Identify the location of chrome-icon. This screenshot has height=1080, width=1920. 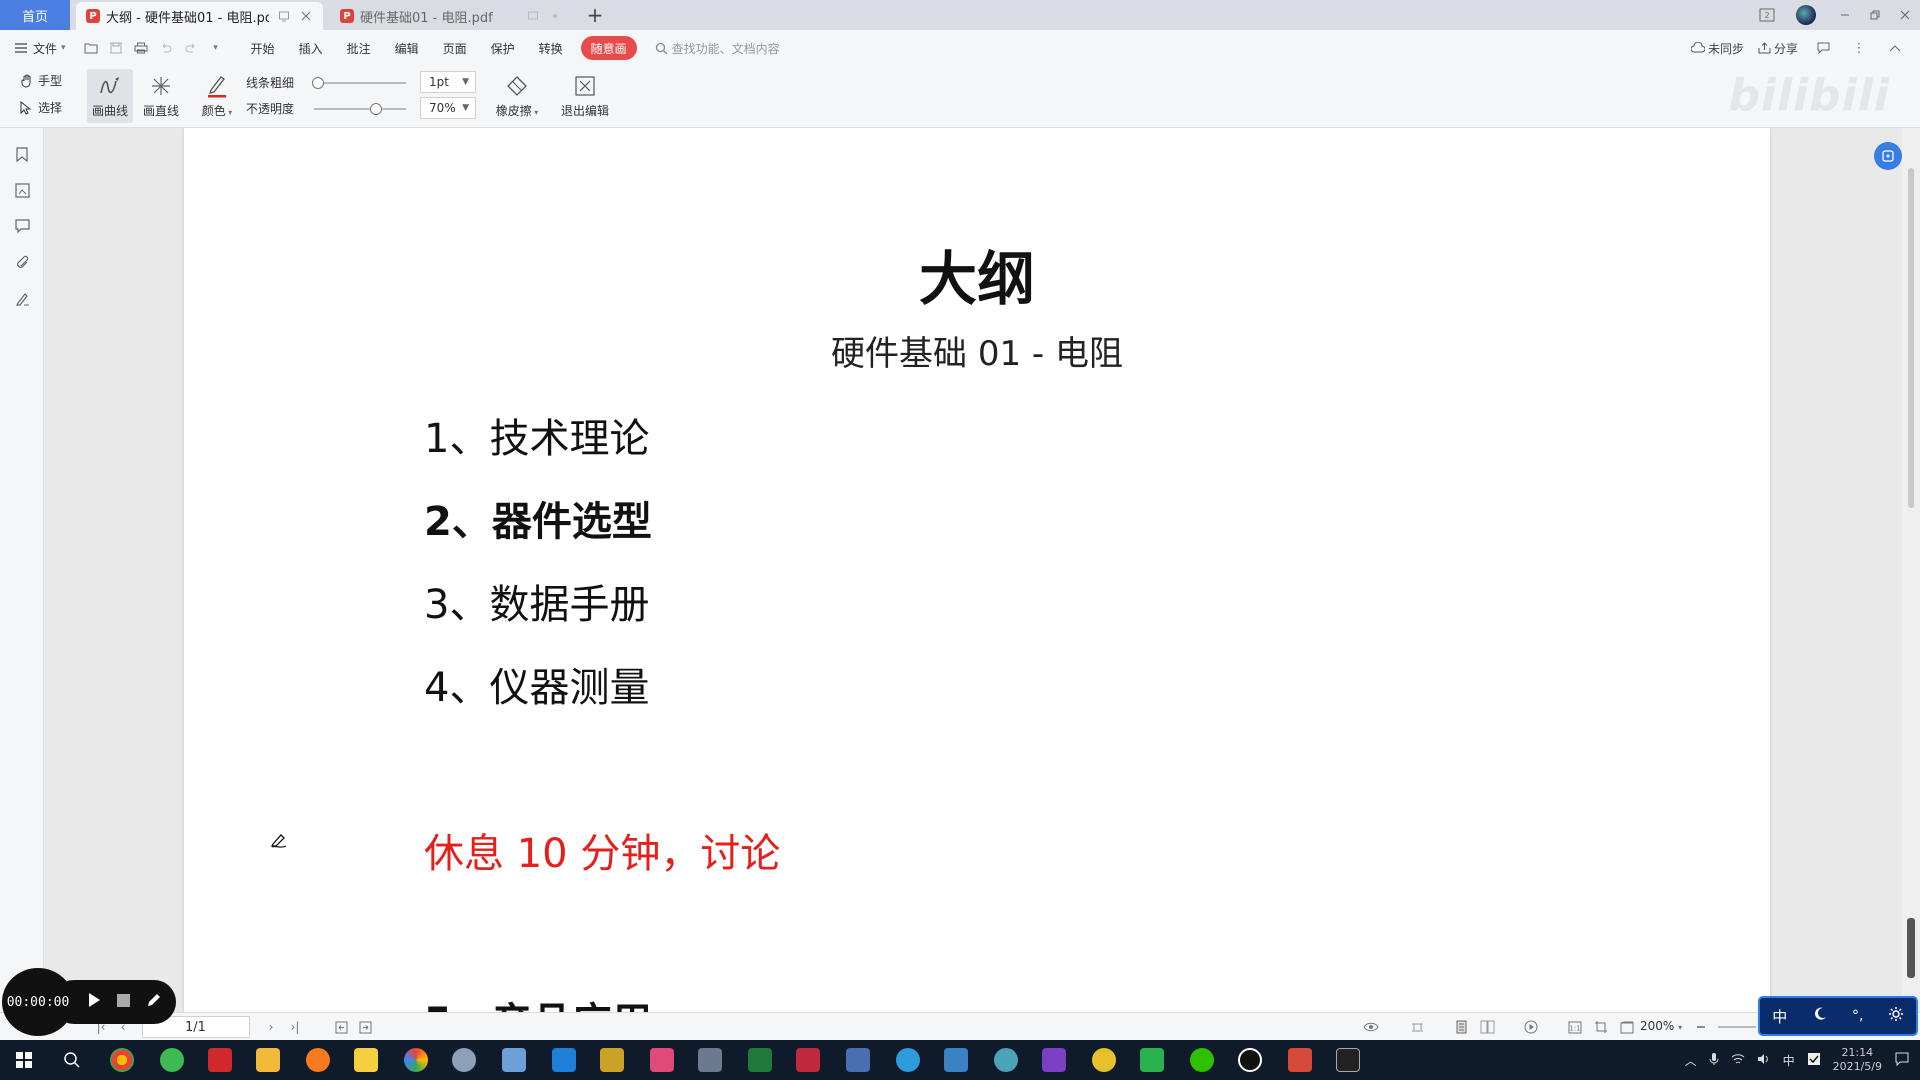
(122, 1060).